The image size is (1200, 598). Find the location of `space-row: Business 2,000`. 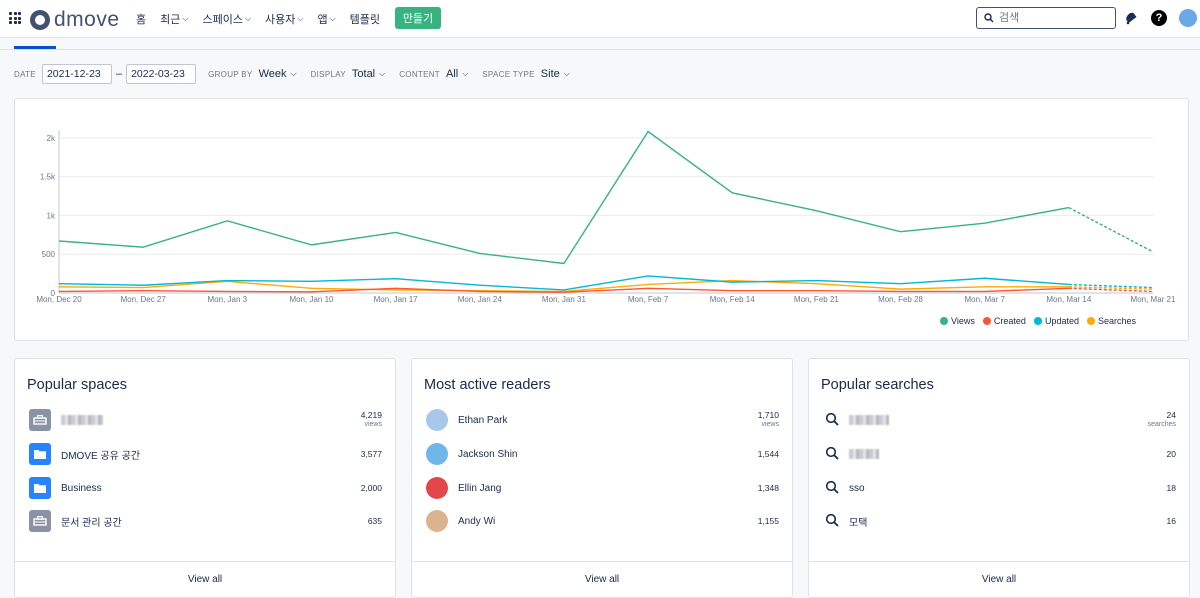

space-row: Business 2,000 is located at coordinates (205, 488).